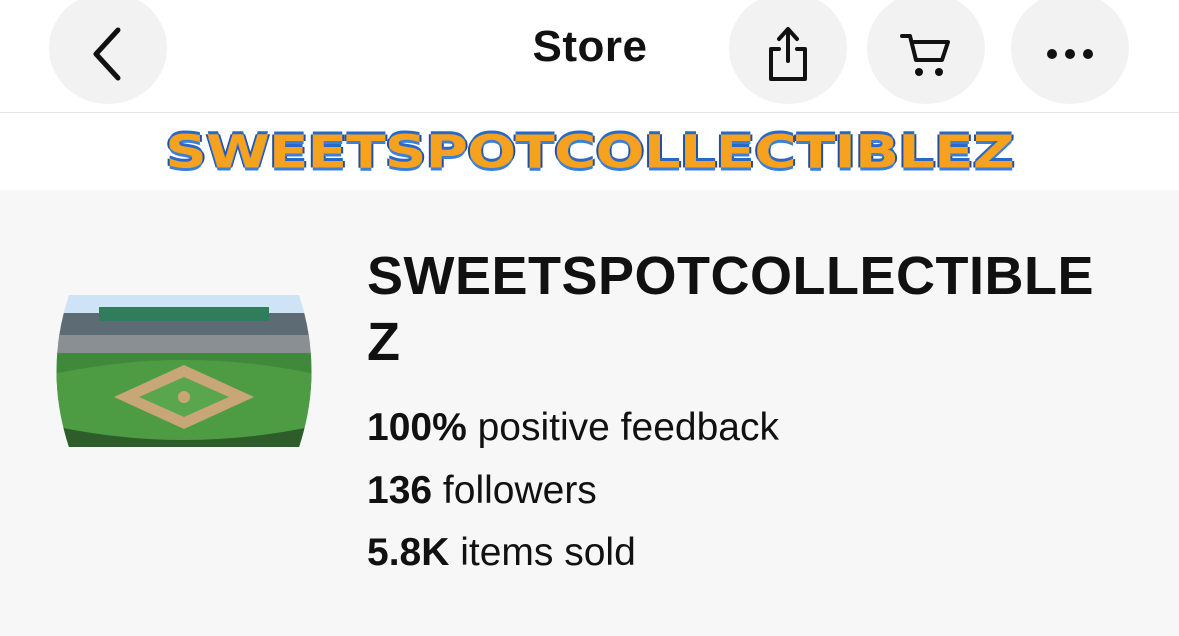  I want to click on feedback-stat: 100% positive feedback, so click(573, 428).